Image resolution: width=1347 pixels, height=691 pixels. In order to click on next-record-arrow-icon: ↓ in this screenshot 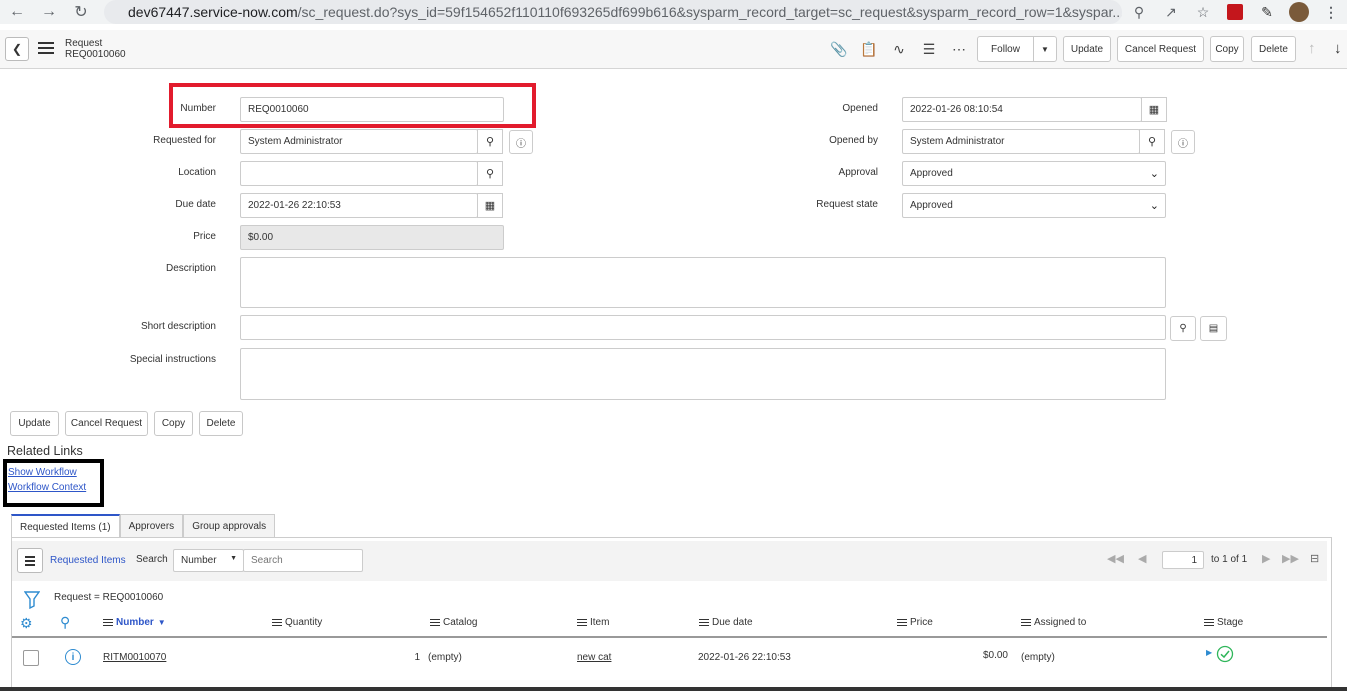, I will do `click(1338, 48)`.